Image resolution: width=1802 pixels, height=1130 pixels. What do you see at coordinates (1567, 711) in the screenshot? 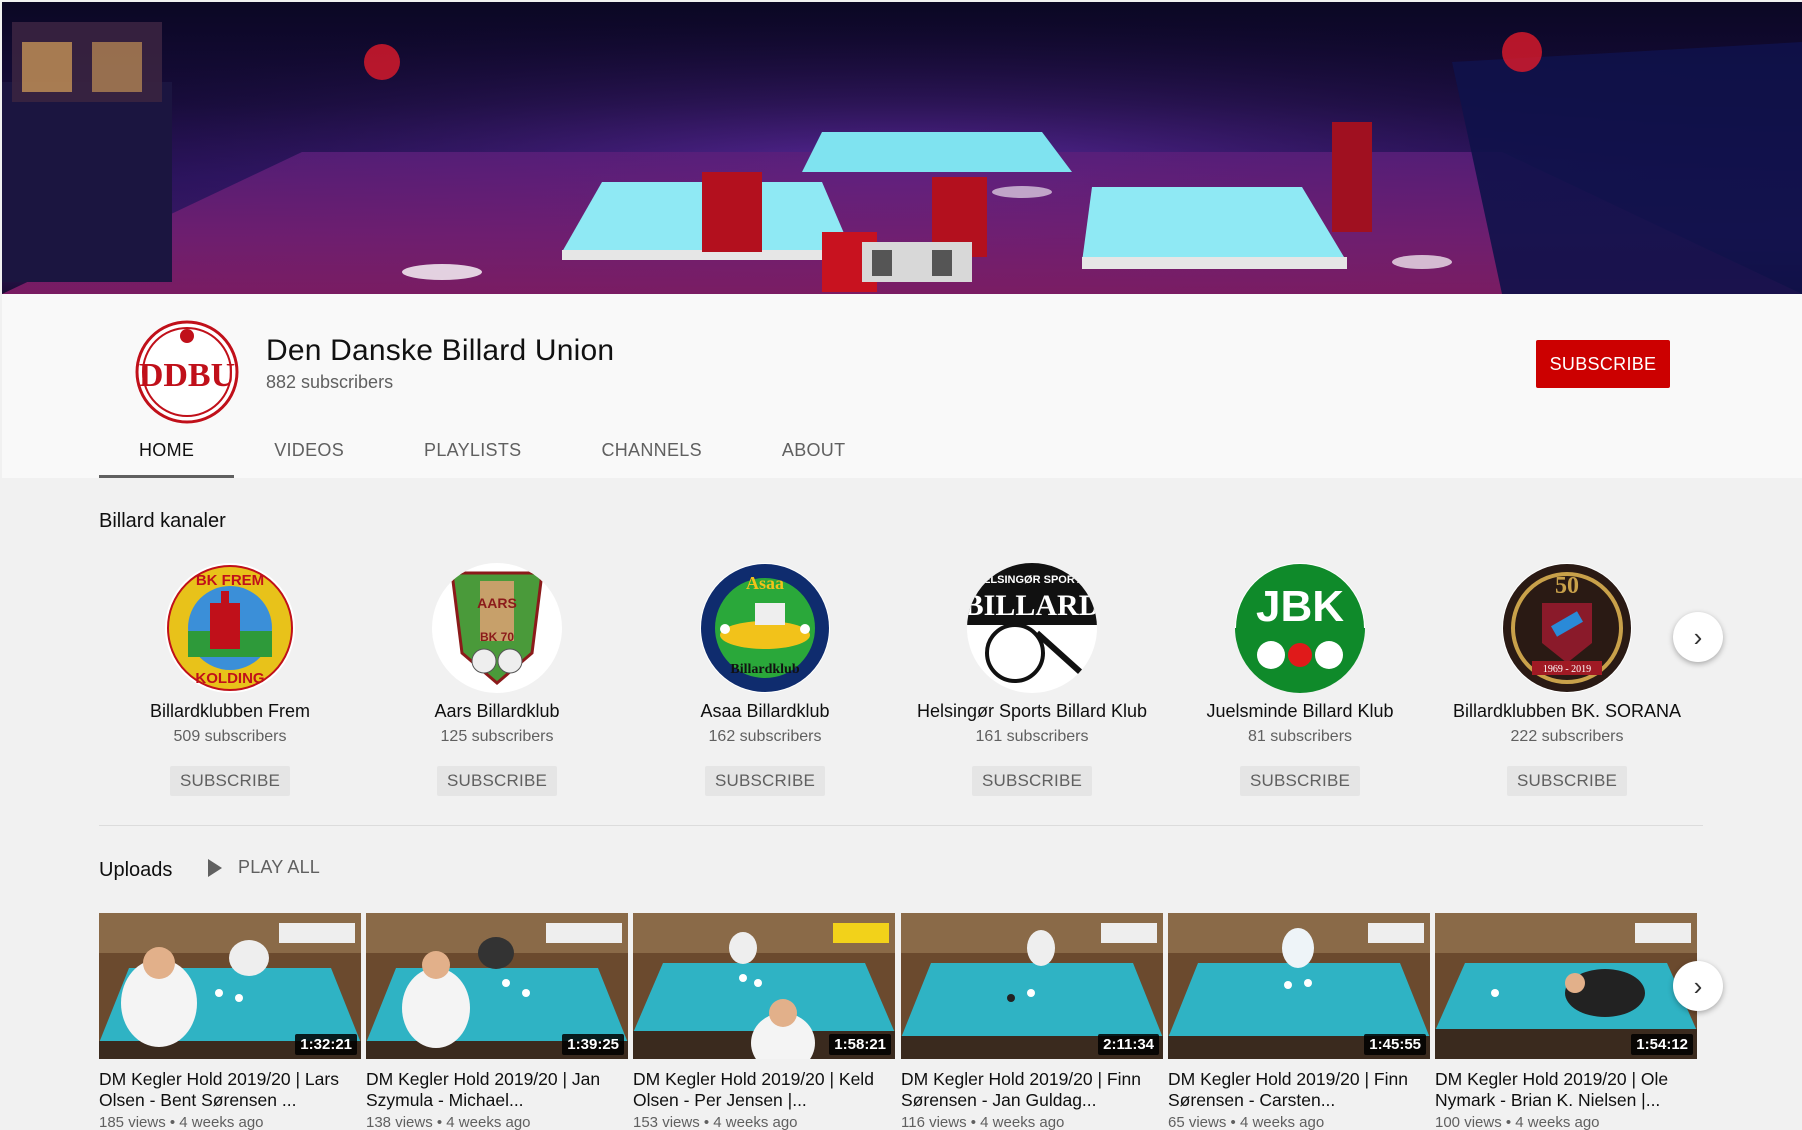
I see `channel-name: Billardklubben BK. SORANA` at bounding box center [1567, 711].